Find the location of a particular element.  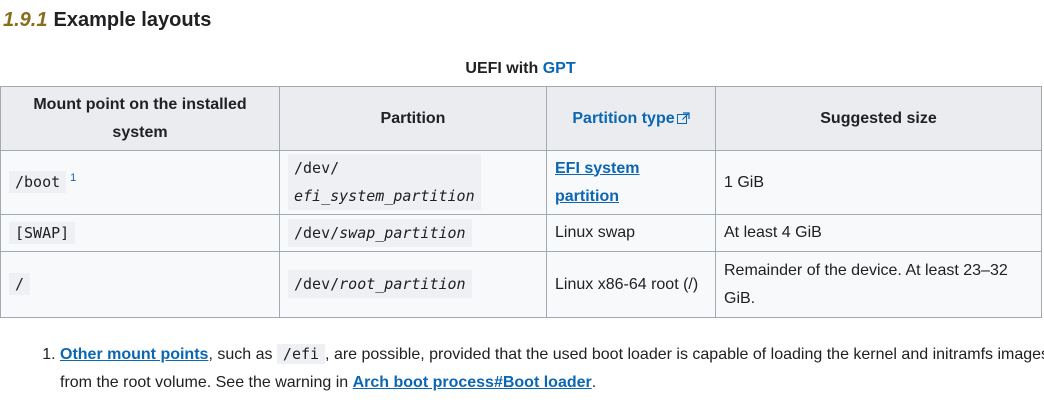

type-cell: Linux x86-64 root (/) is located at coordinates (631, 284).